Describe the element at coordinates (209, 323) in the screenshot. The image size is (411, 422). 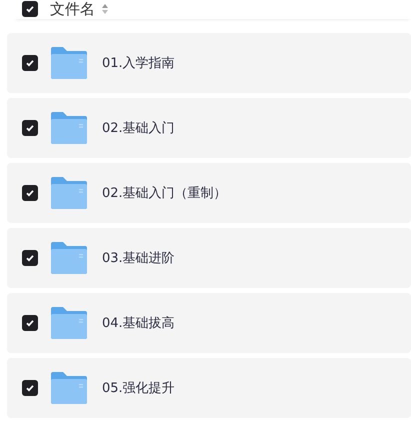
I see `file-row: 04.基础拔高` at that location.